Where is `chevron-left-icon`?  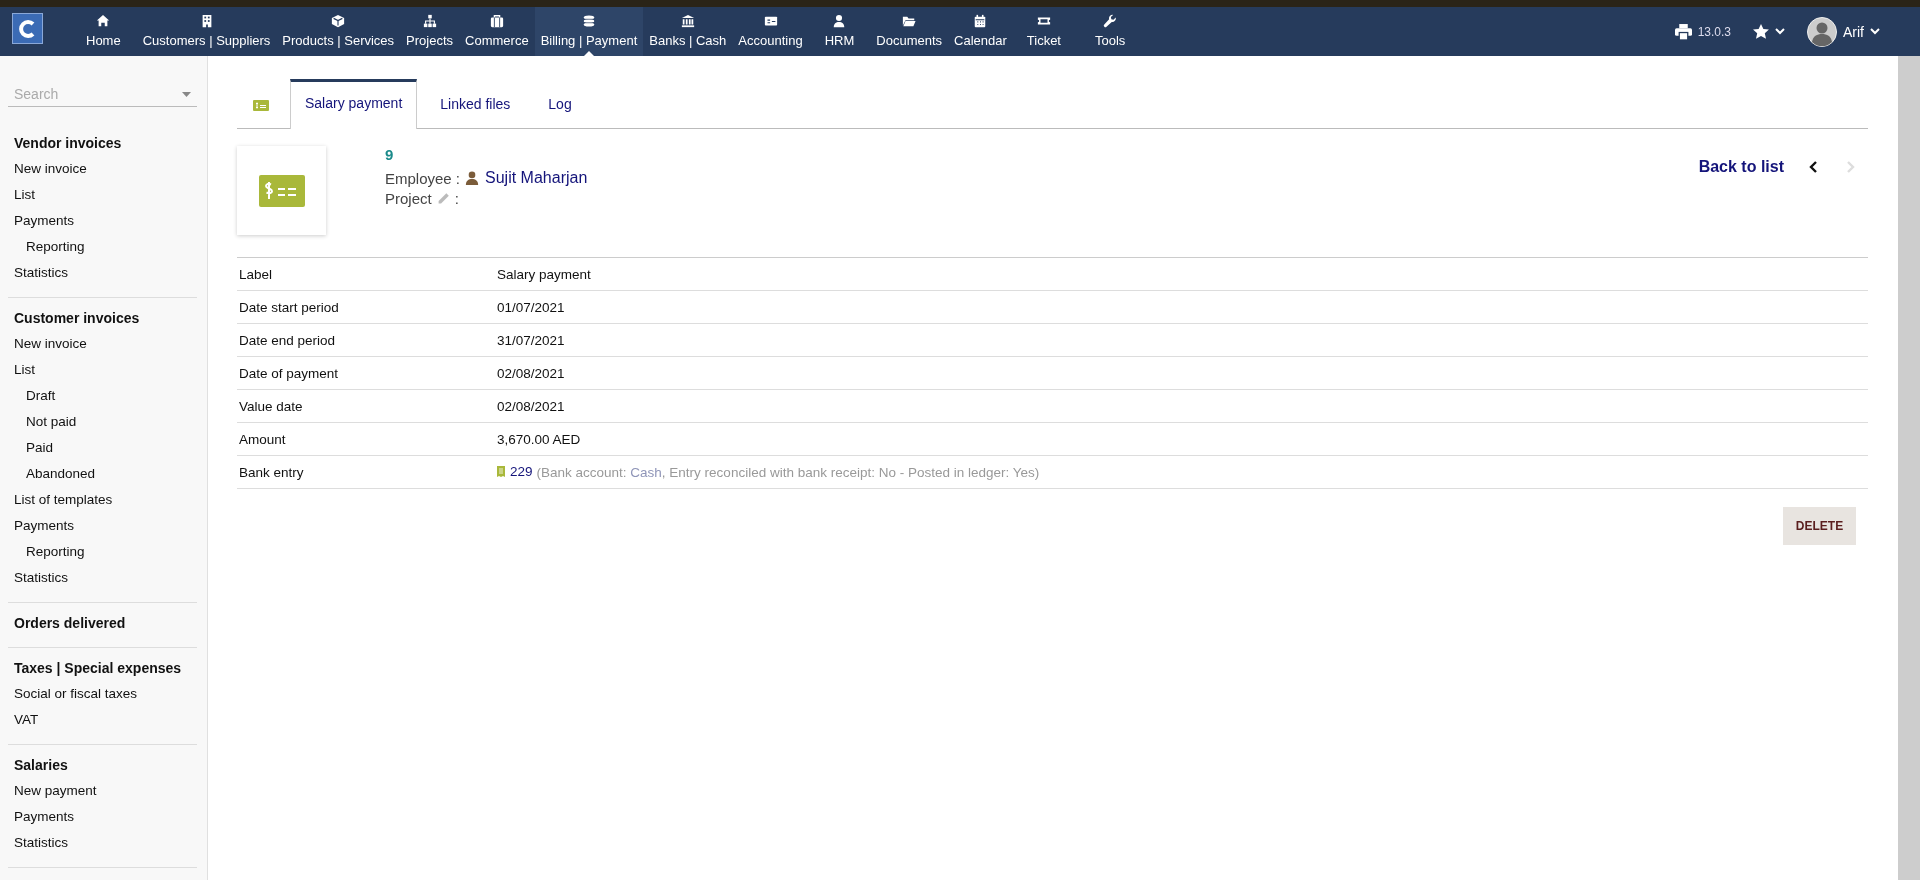
chevron-left-icon is located at coordinates (1813, 167).